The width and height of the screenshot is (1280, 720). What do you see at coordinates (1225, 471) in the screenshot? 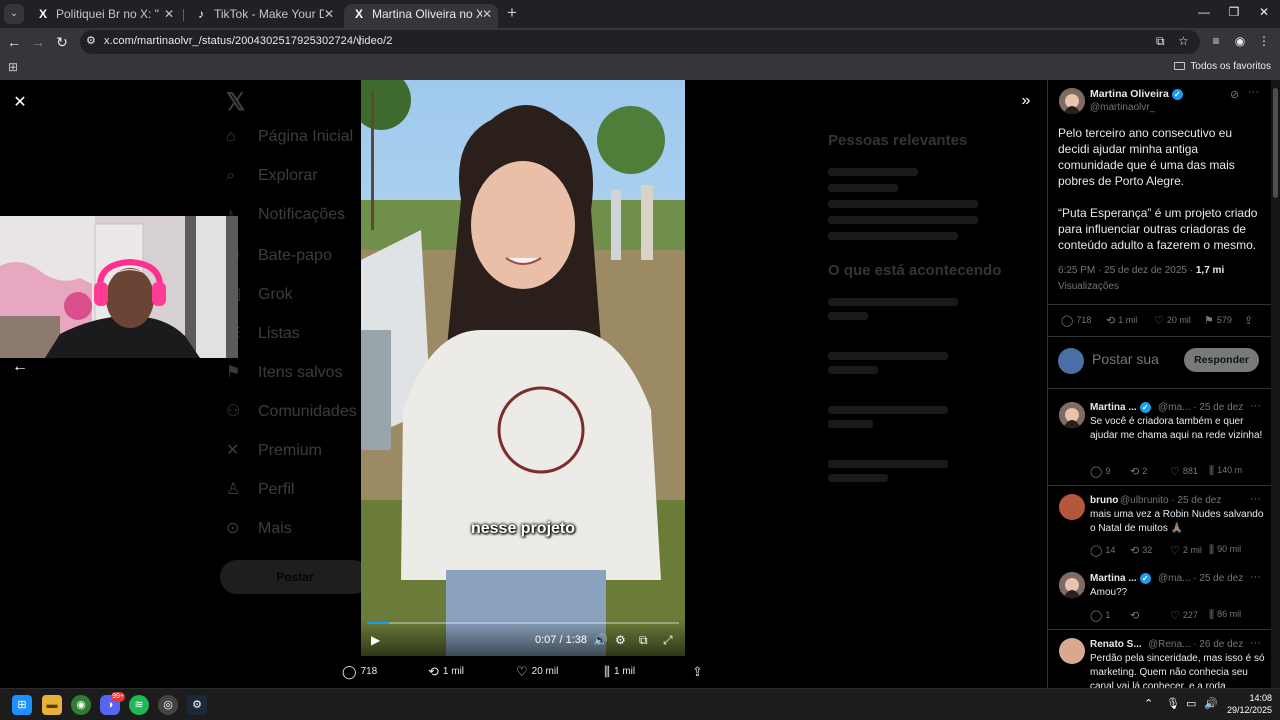
I see `reply-views-stat: ⫼ 140 m` at bounding box center [1225, 471].